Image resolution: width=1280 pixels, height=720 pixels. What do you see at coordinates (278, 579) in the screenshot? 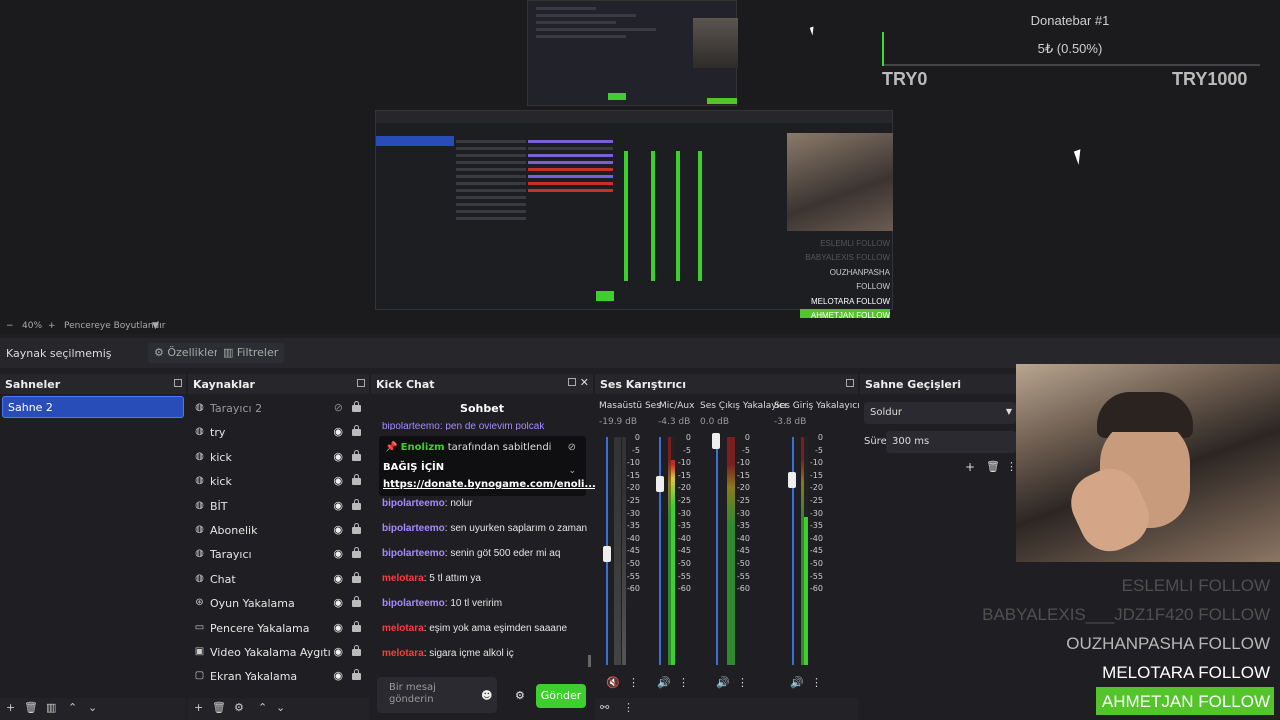
I see `source-row: ◍ Chat ◉` at bounding box center [278, 579].